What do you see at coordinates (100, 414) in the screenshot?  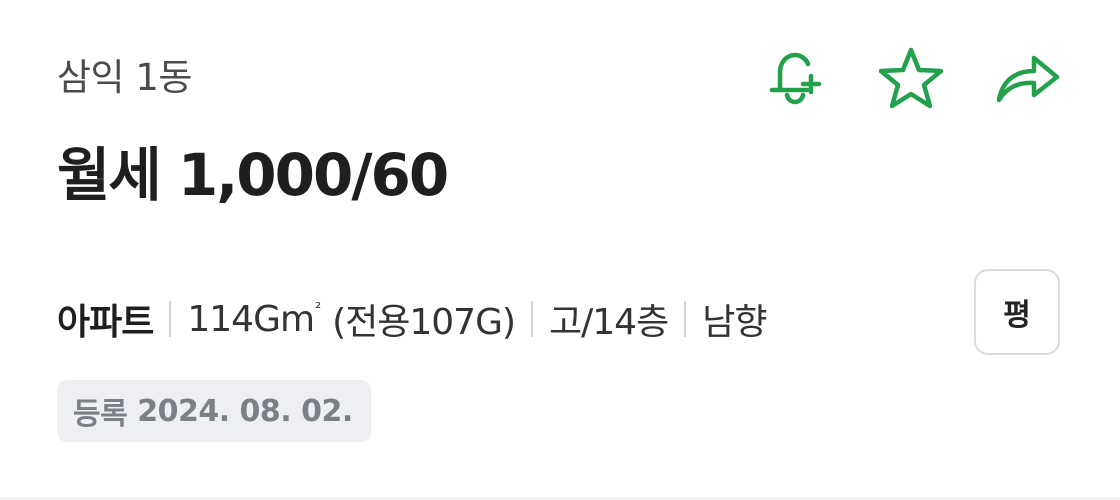 I see `registration-label: 등록` at bounding box center [100, 414].